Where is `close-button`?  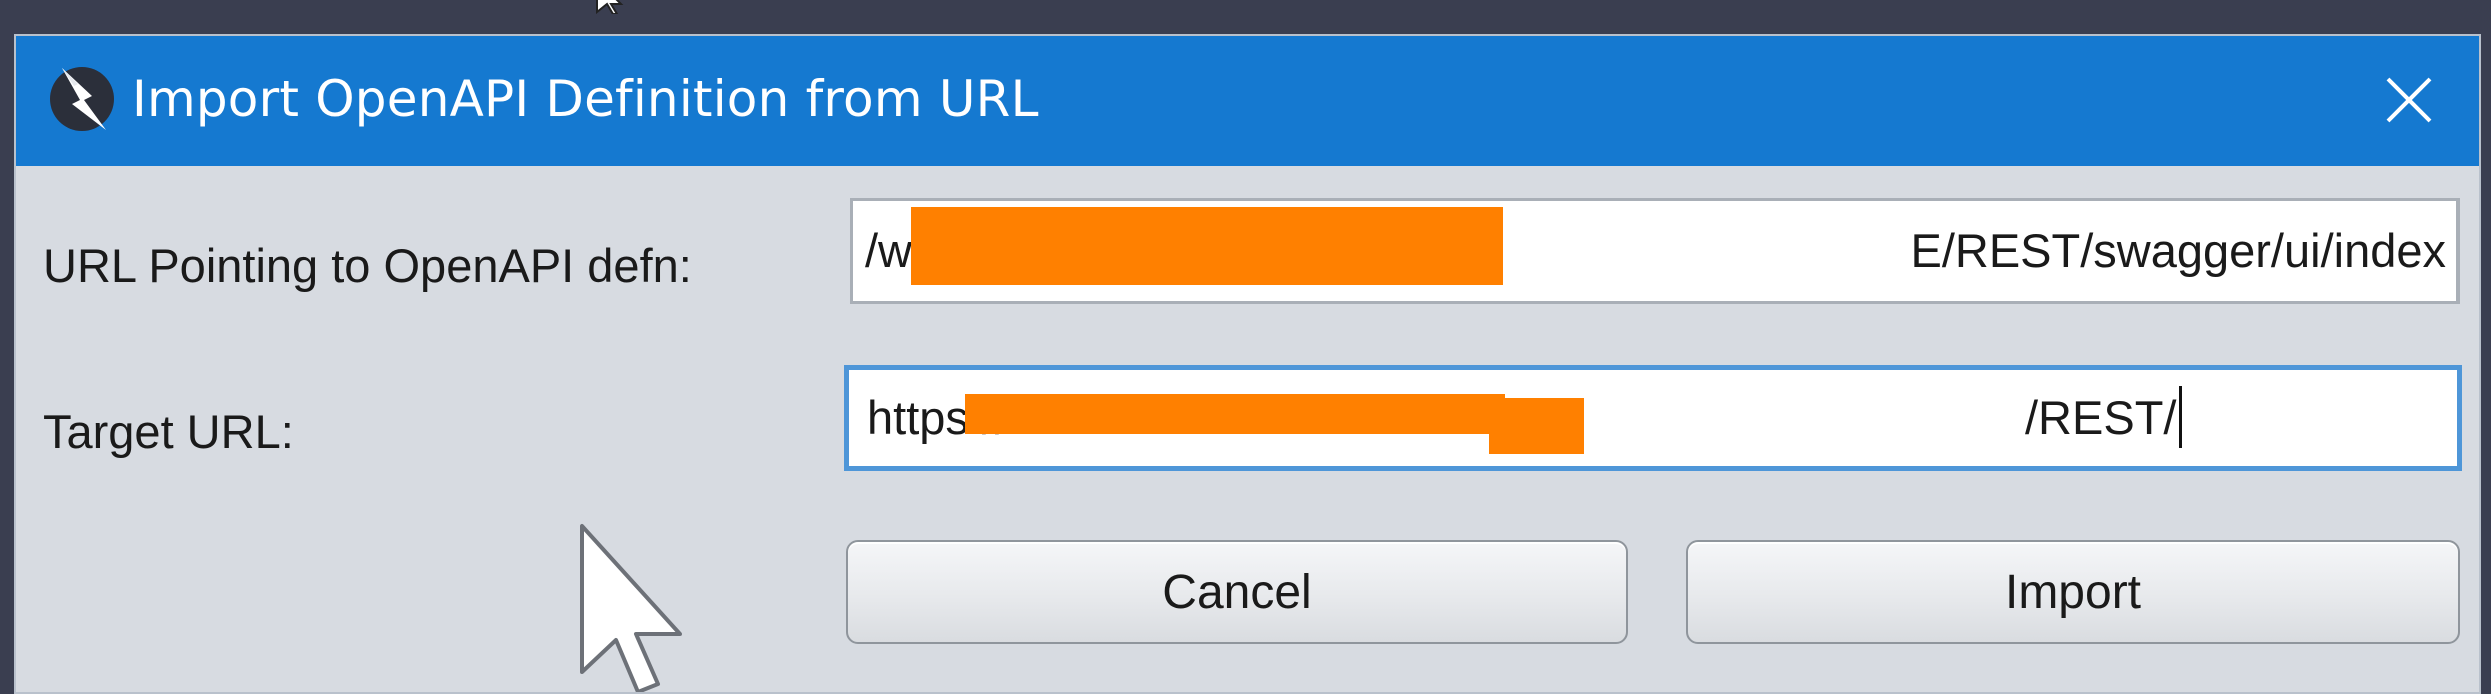
close-button is located at coordinates (2409, 100).